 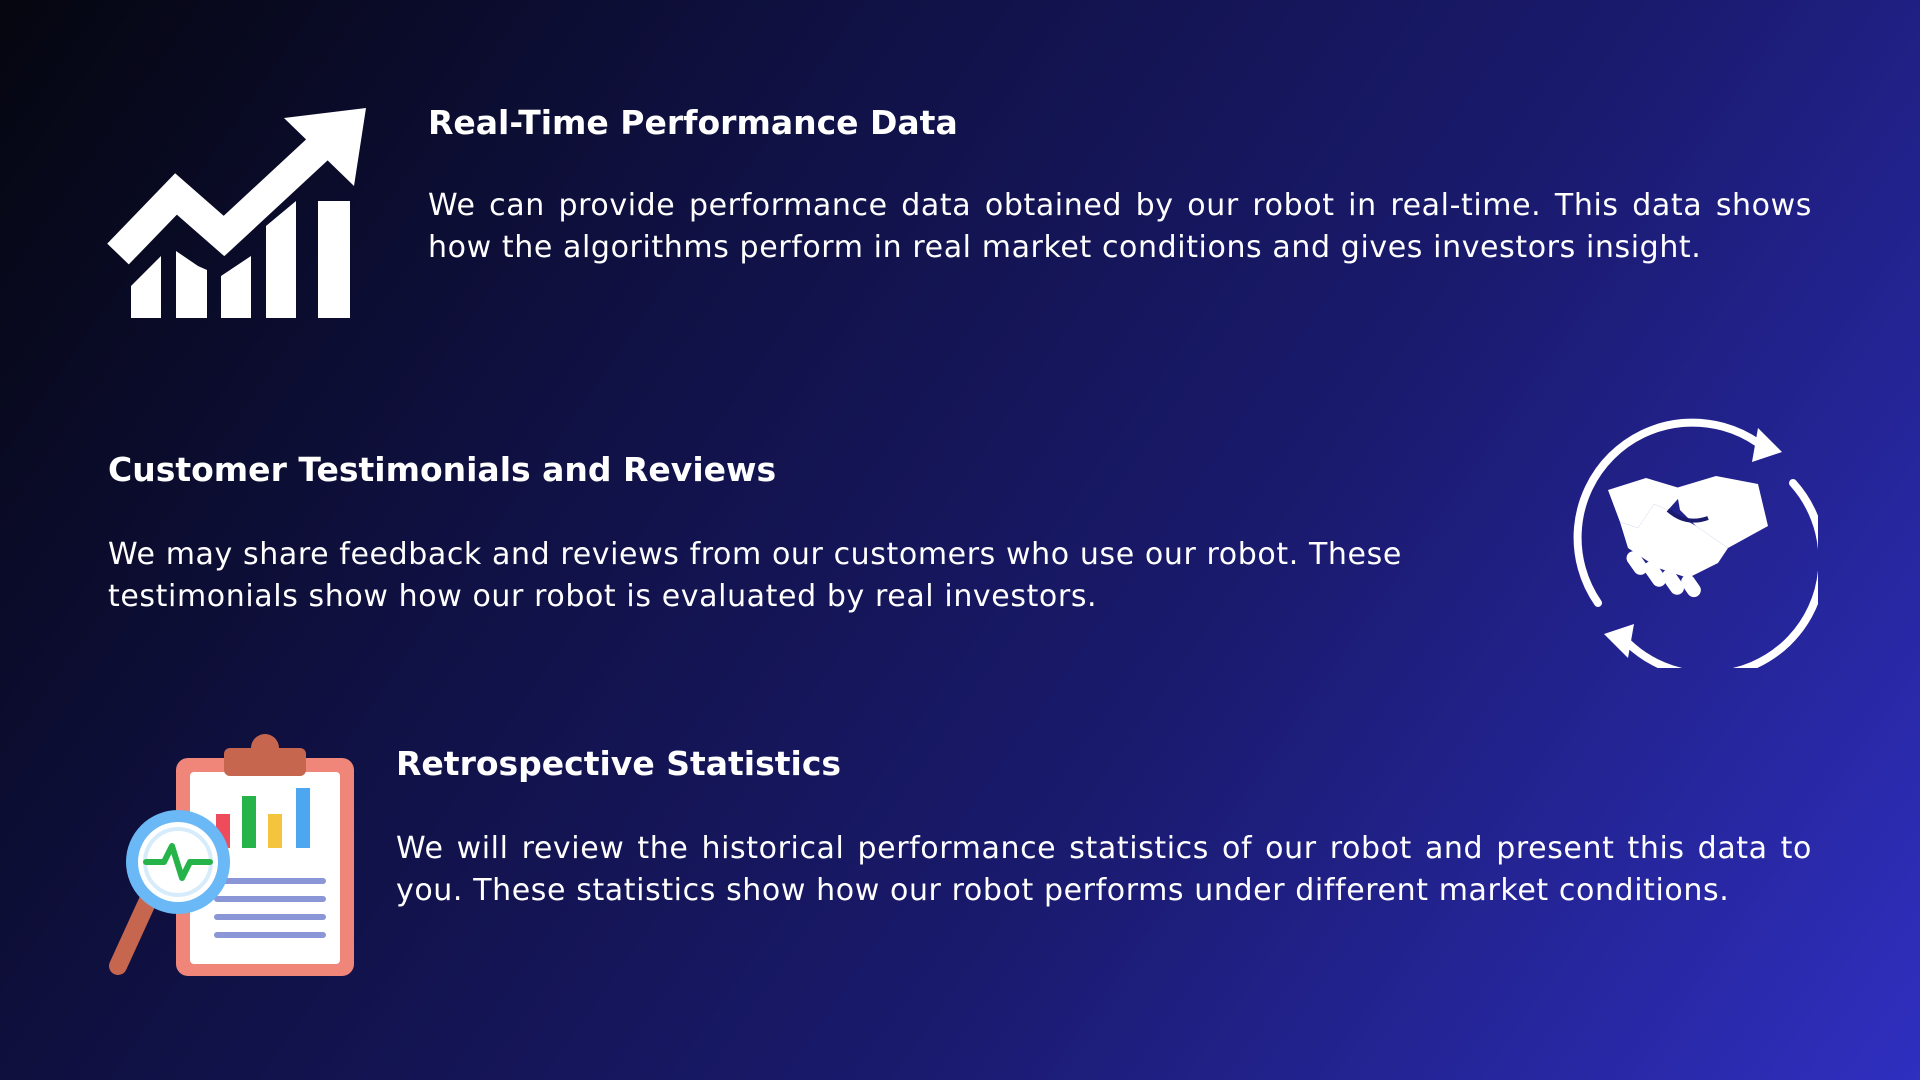 What do you see at coordinates (231, 855) in the screenshot?
I see `clipboard-analytics-icon` at bounding box center [231, 855].